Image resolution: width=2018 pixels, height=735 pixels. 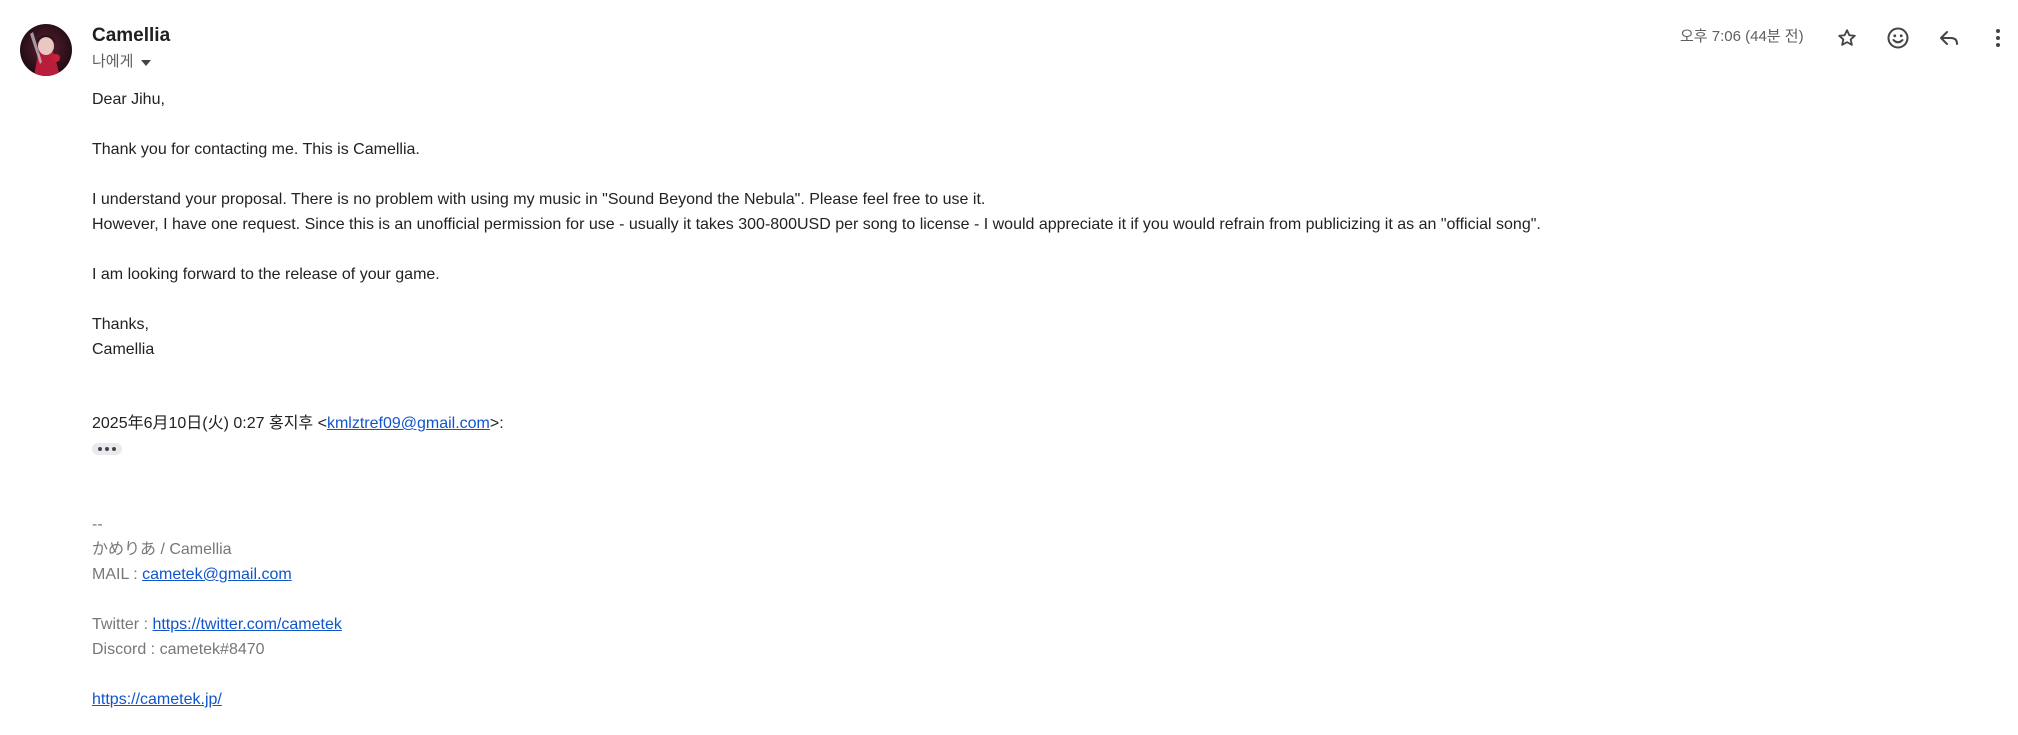 I want to click on star-icon, so click(x=1847, y=37).